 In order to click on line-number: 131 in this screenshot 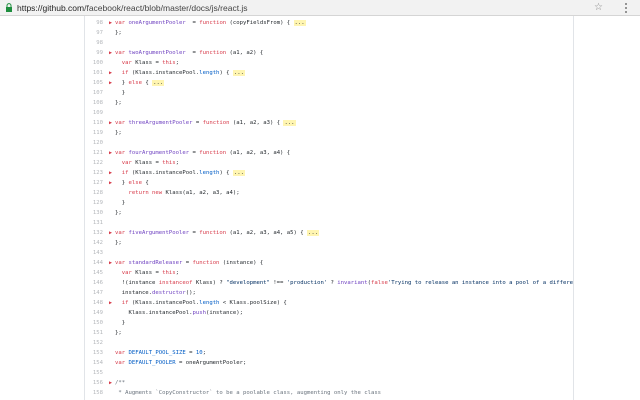, I will do `click(94, 223)`.